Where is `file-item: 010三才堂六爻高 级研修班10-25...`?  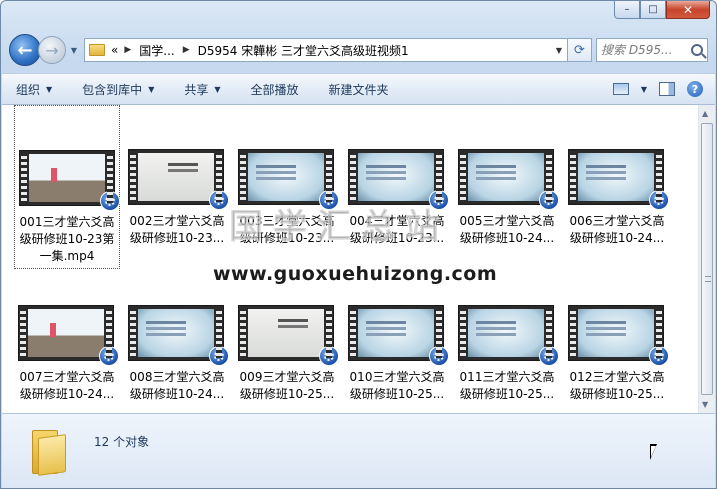
file-item: 010三才堂六爻高 级研修班10-25... is located at coordinates (397, 354).